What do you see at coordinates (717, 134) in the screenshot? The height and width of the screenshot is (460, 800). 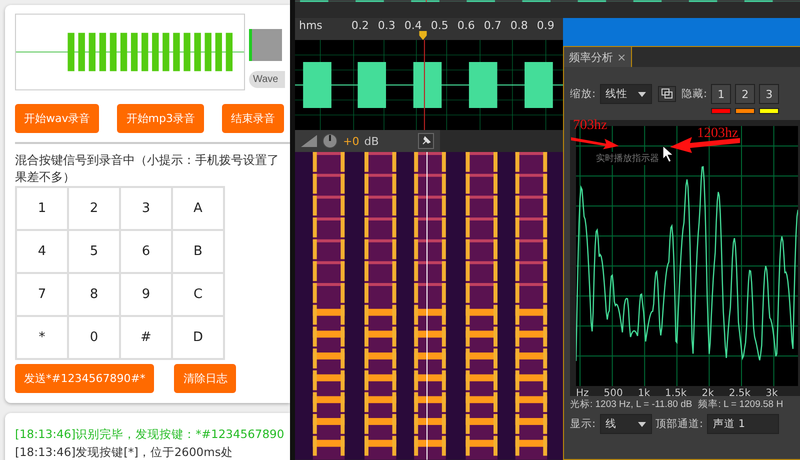 I see `annotation-label: 1203hz` at bounding box center [717, 134].